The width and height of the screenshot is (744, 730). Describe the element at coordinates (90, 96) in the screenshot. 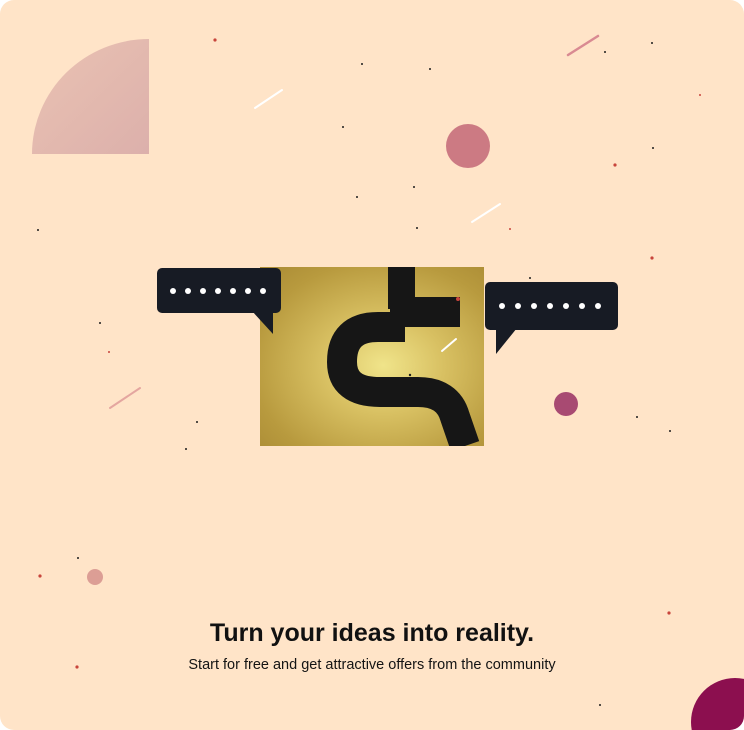

I see `quarter-circle-shape` at that location.